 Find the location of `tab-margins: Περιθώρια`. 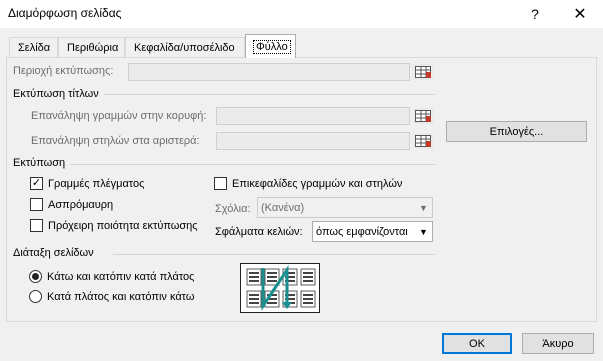

tab-margins: Περιθώρια is located at coordinates (91, 47).